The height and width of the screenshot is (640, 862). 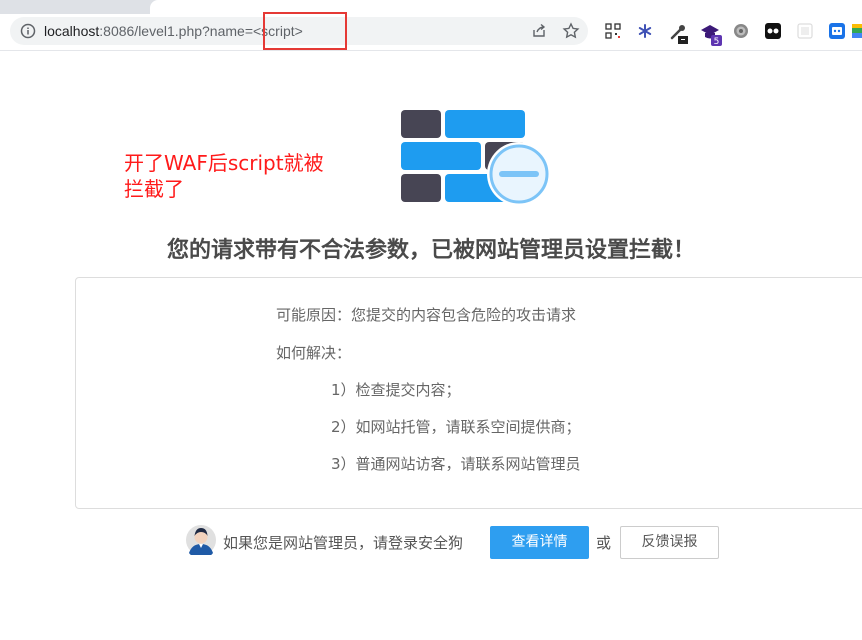 What do you see at coordinates (343, 543) in the screenshot?
I see `admin-login-text: 如果您是网站管理员，请登录安全狗` at bounding box center [343, 543].